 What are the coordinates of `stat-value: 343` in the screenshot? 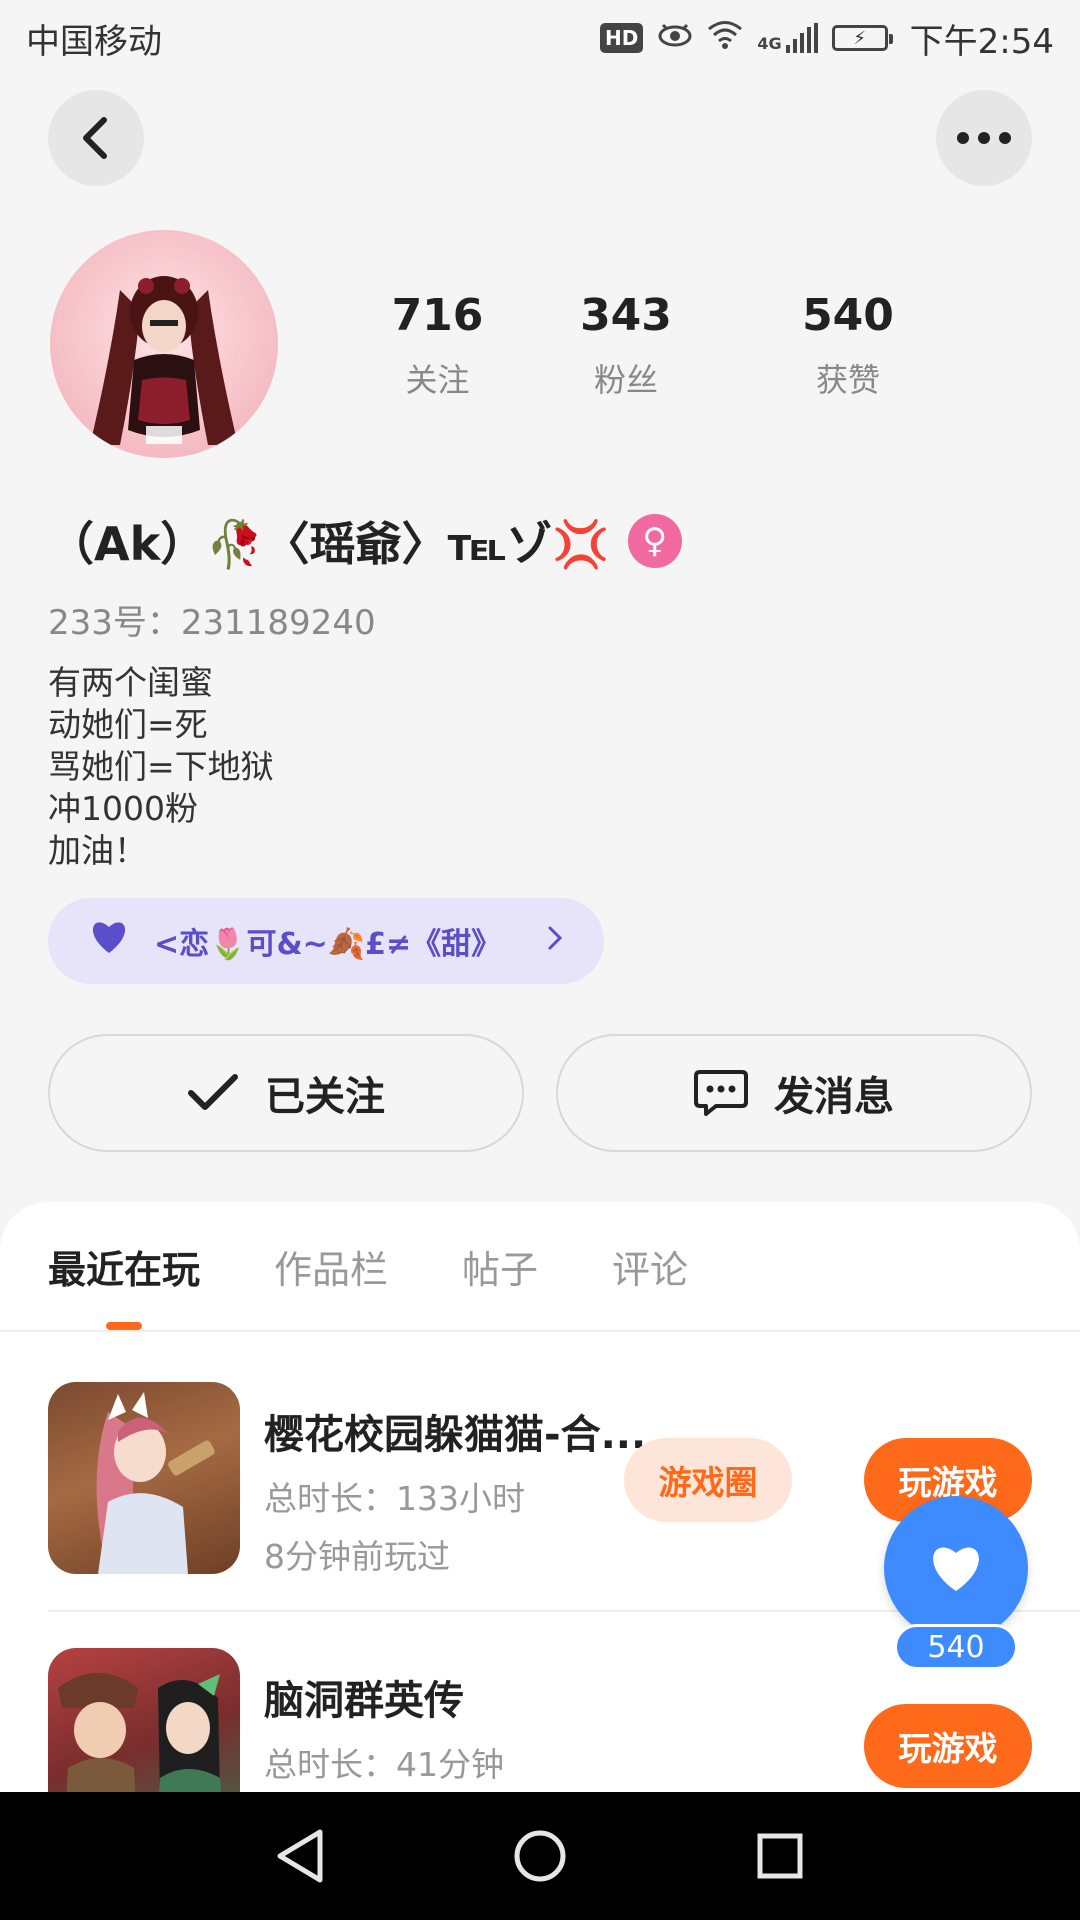 It's located at (626, 315).